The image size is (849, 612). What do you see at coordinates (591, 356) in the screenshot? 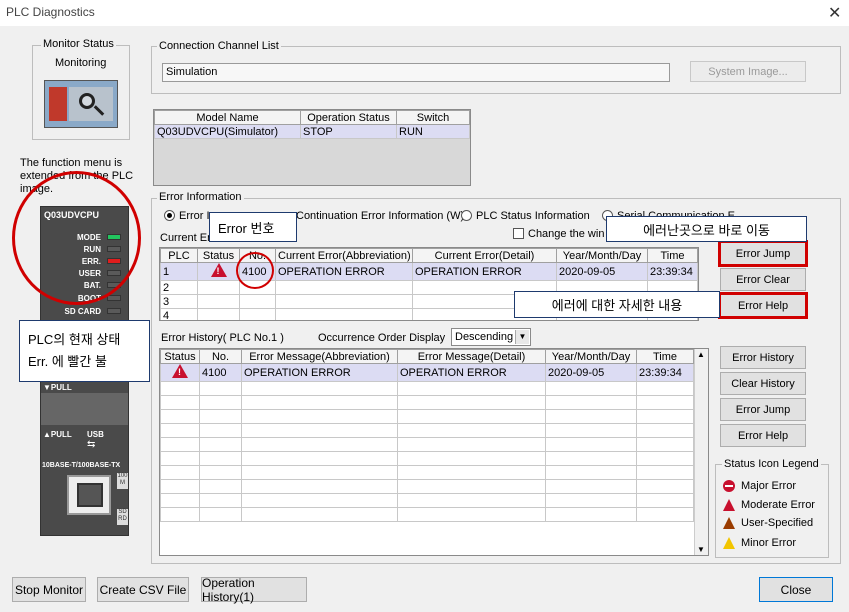
I see `history-header-date: Year/Month/Day` at bounding box center [591, 356].